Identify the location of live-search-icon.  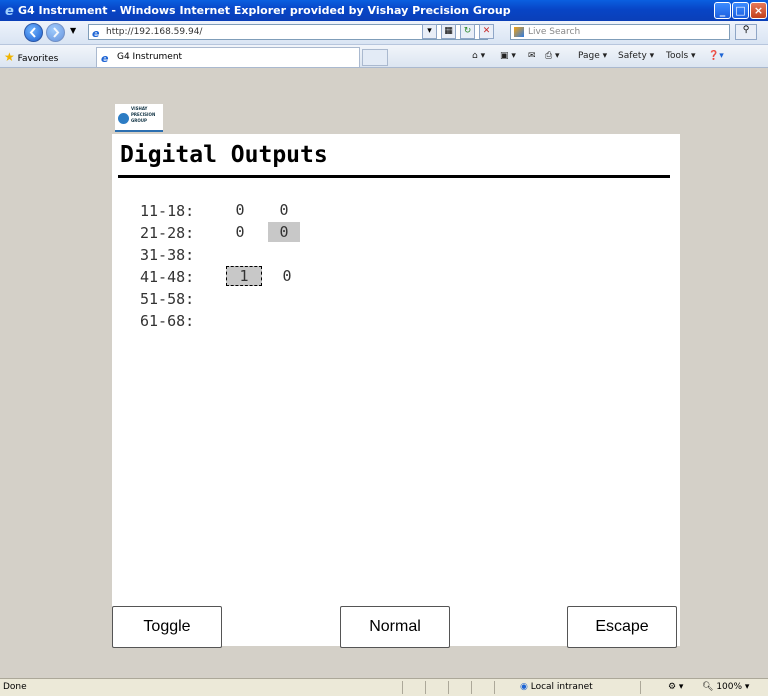
(519, 32).